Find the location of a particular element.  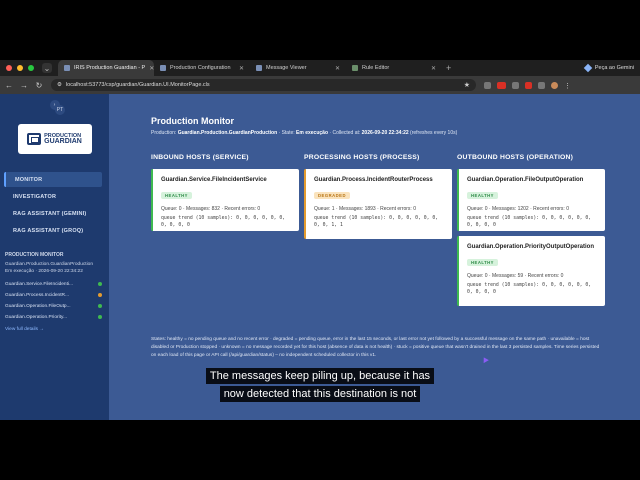

close-window-icon is located at coordinates (9, 68).